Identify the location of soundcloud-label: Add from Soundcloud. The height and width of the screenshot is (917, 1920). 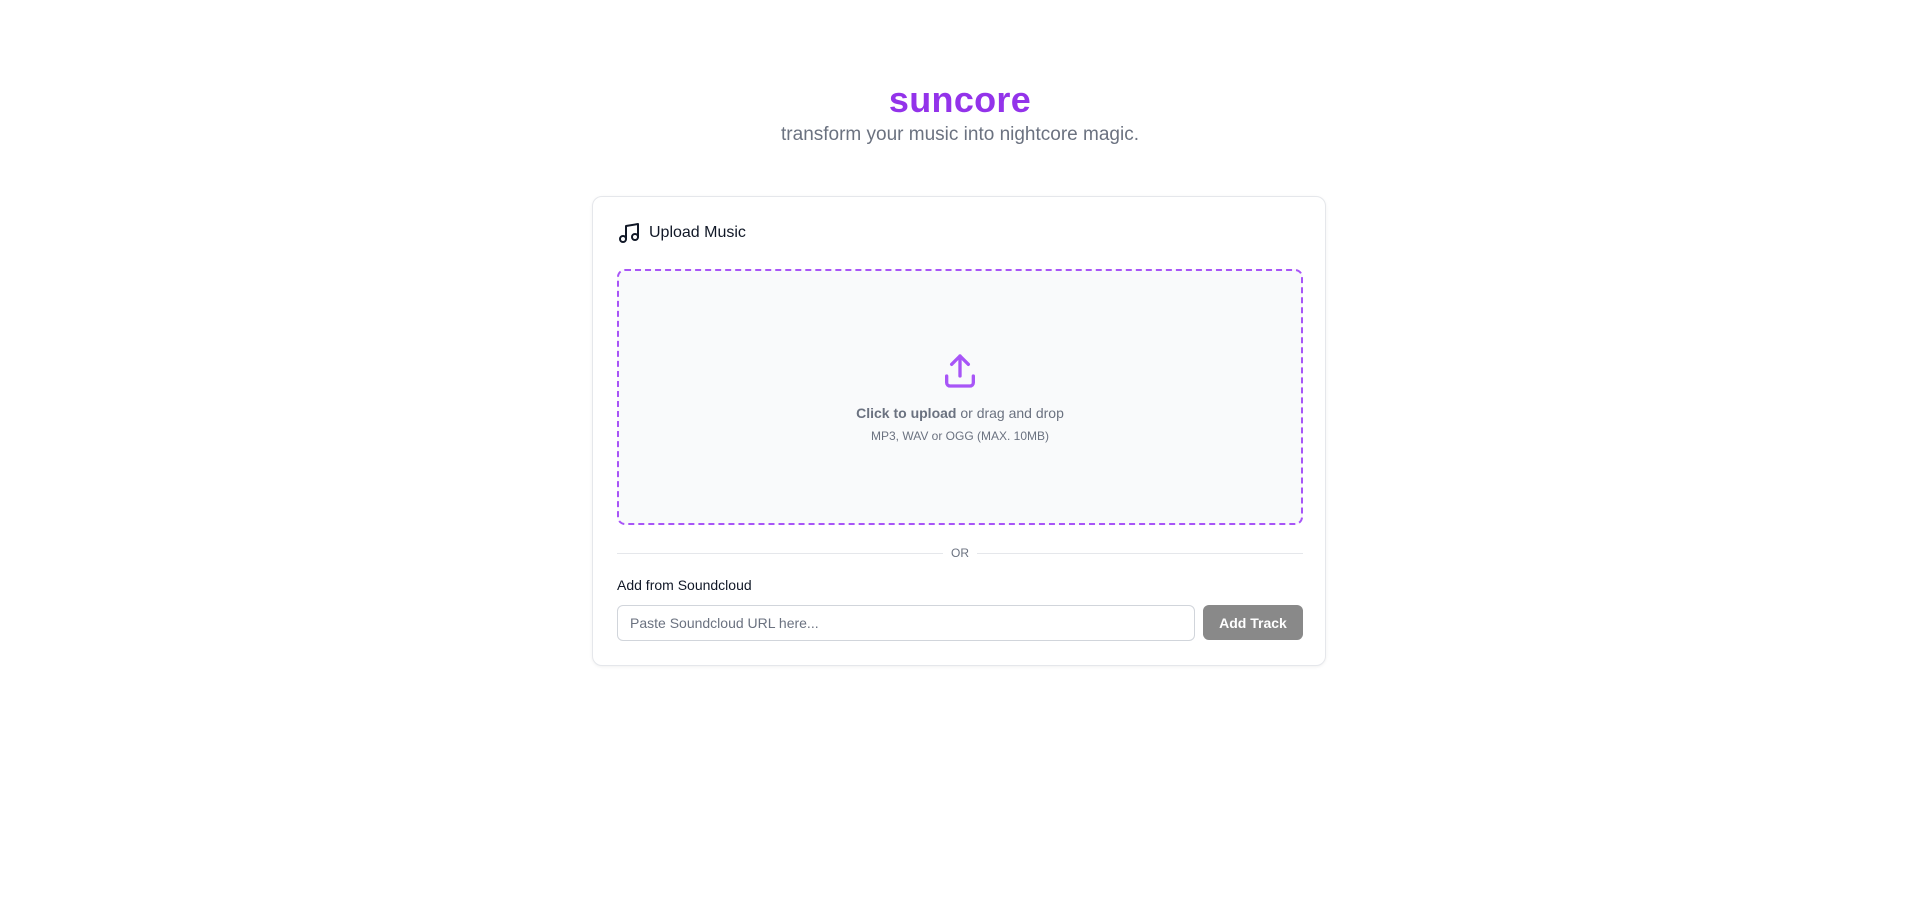
(684, 585).